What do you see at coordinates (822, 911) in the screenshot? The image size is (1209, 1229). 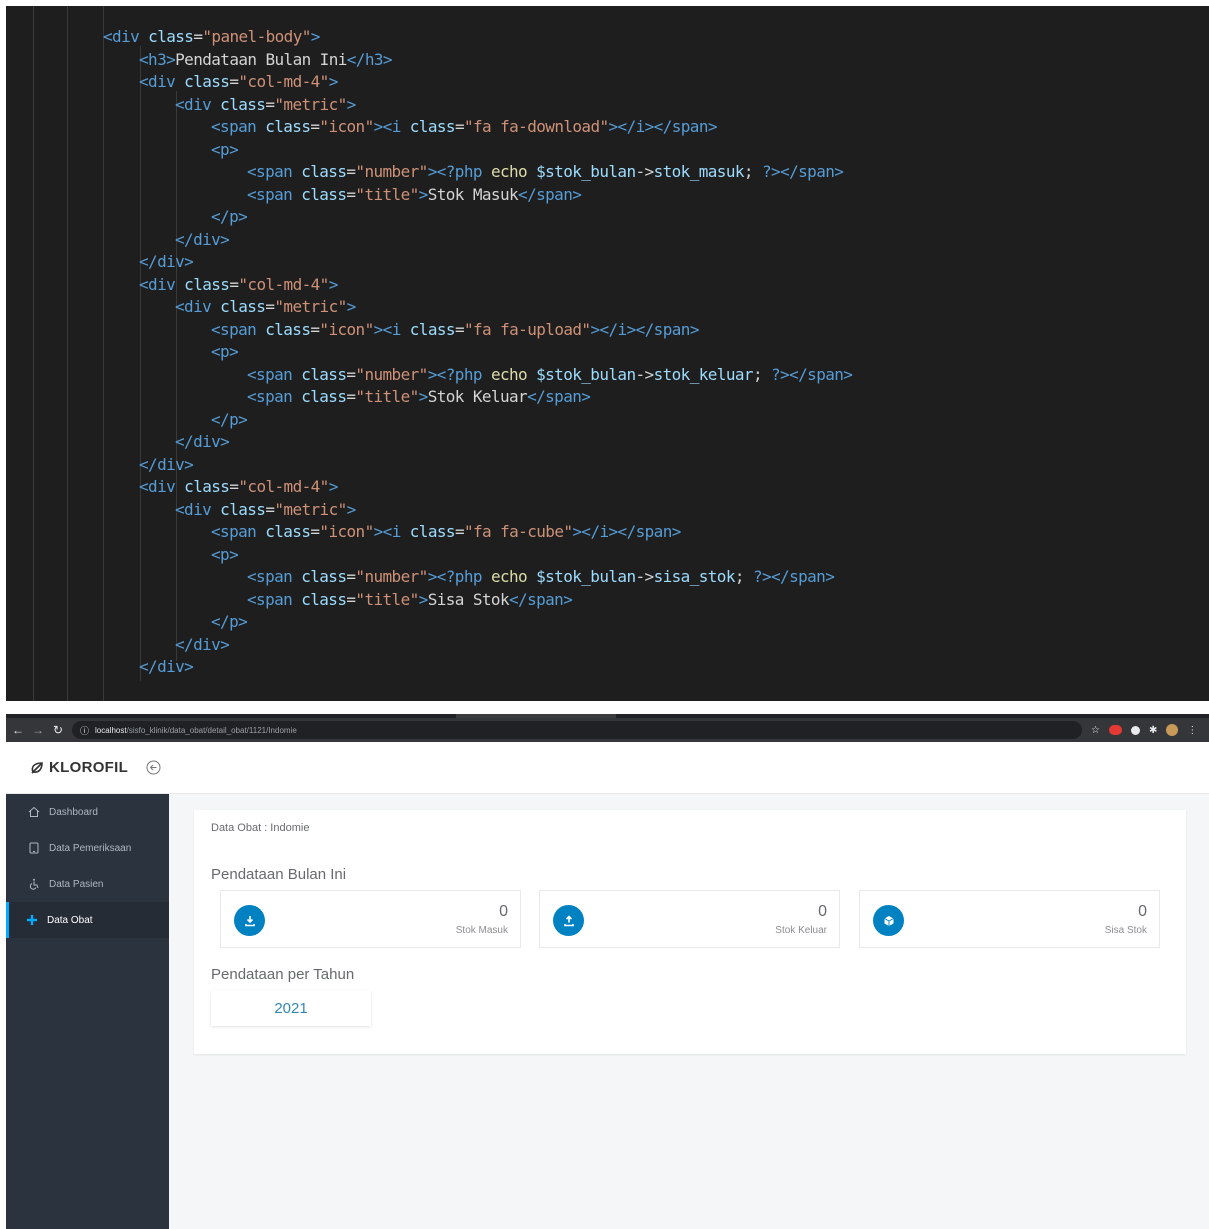 I see `metric-number: 0` at bounding box center [822, 911].